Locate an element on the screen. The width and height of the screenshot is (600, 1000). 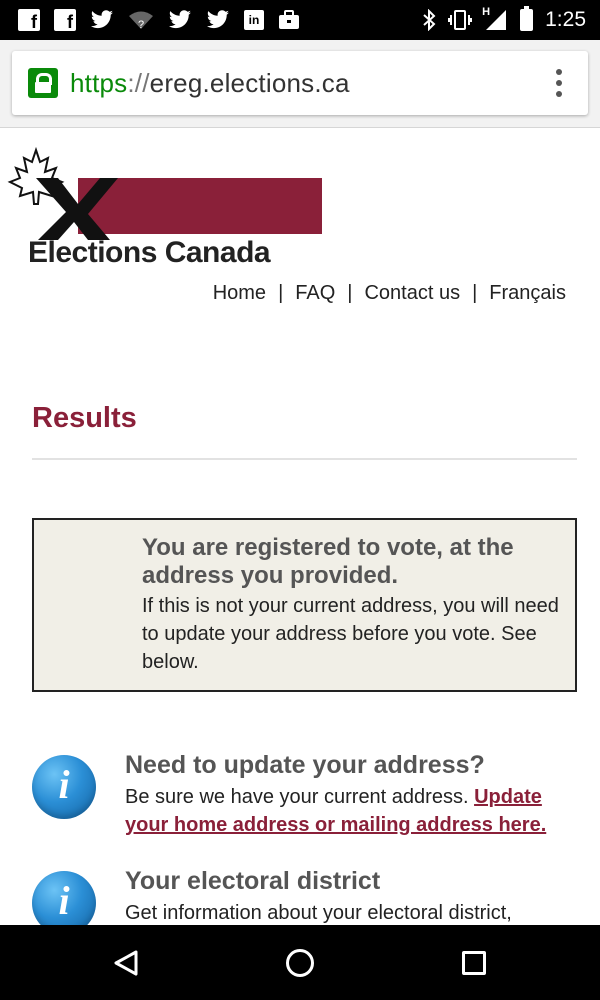
address-bar: https://ereg.elections.ca is located at coordinates (300, 83).